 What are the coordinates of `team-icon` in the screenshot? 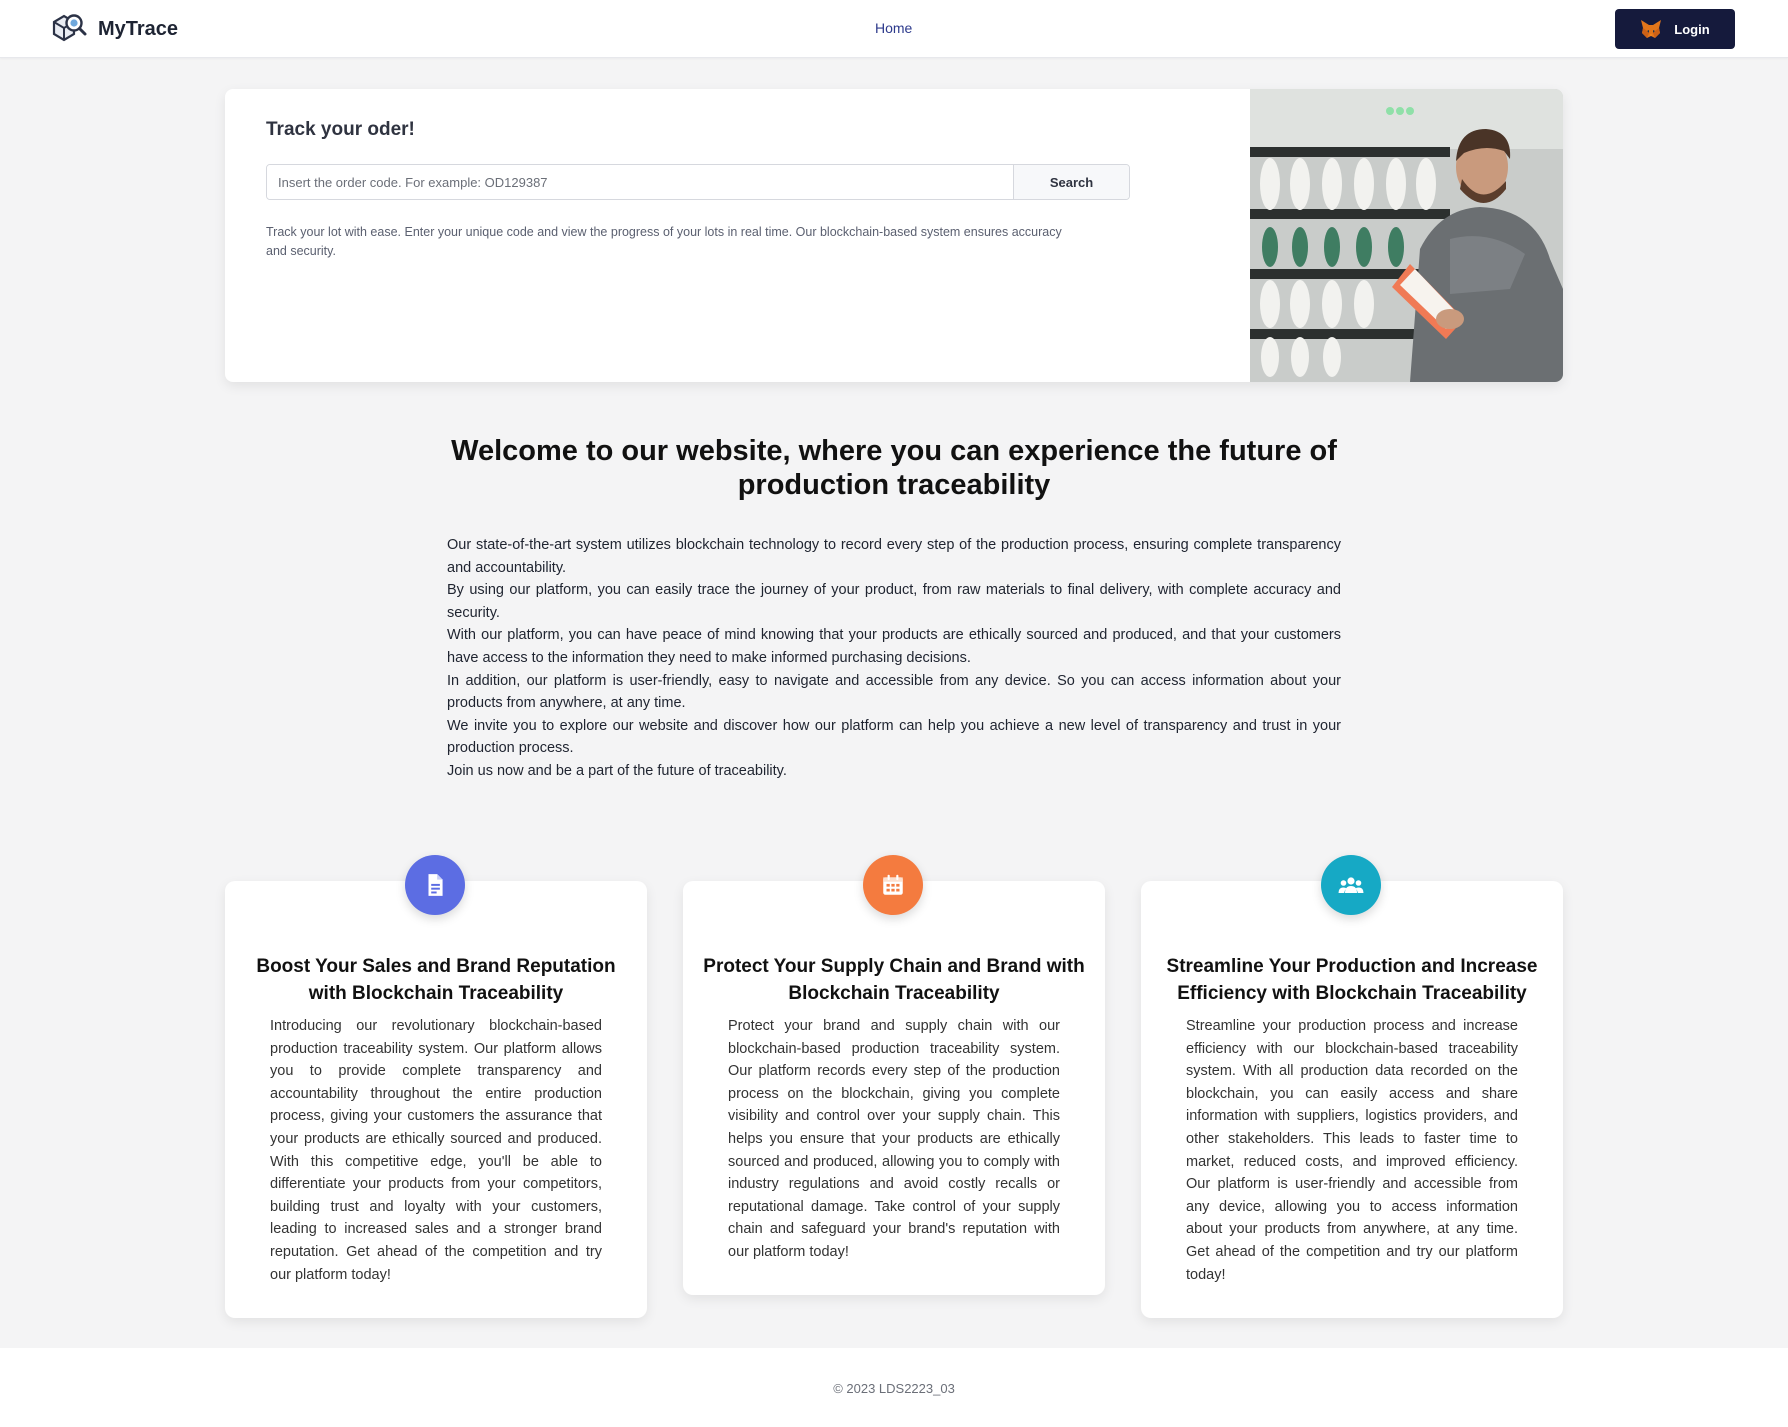 It's located at (1351, 885).